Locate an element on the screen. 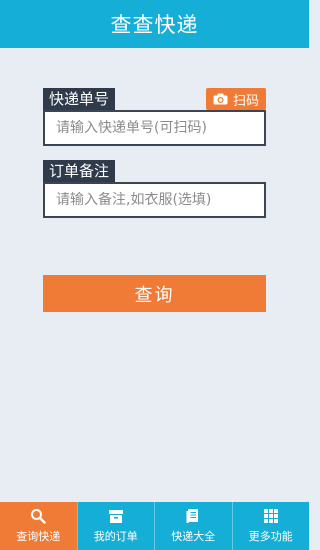 This screenshot has width=320, height=550. archive-box-icon is located at coordinates (115, 516).